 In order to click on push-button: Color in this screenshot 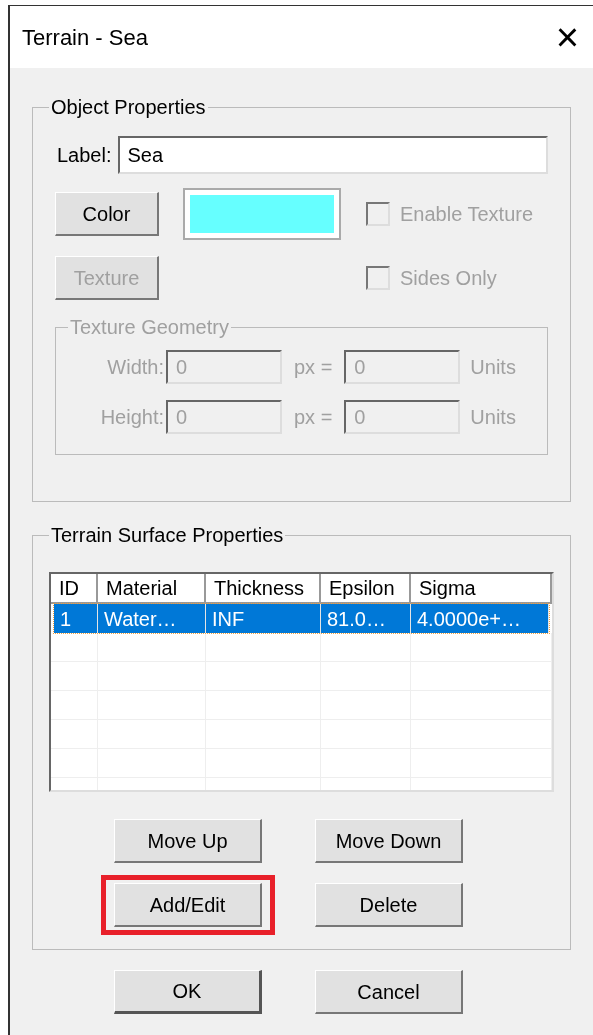, I will do `click(107, 214)`.